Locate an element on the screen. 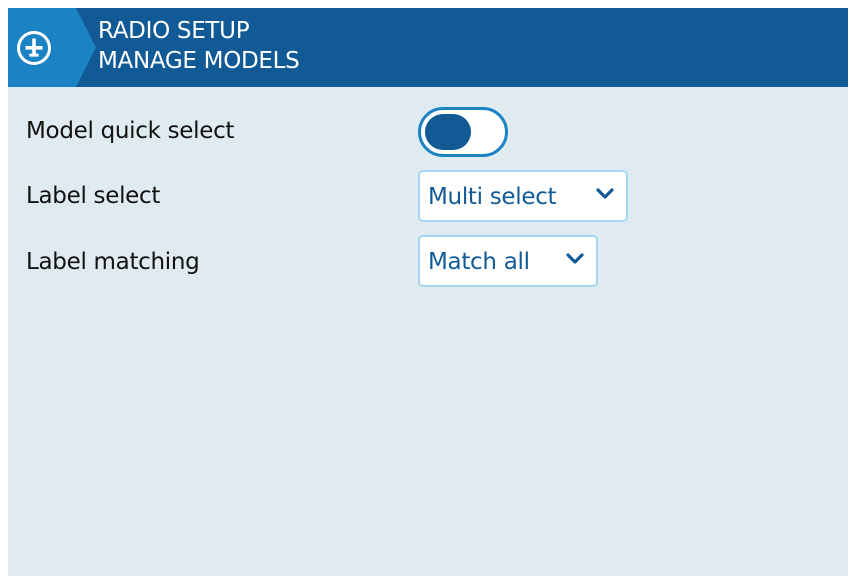  header-title-section: RADIO SETUP is located at coordinates (174, 31).